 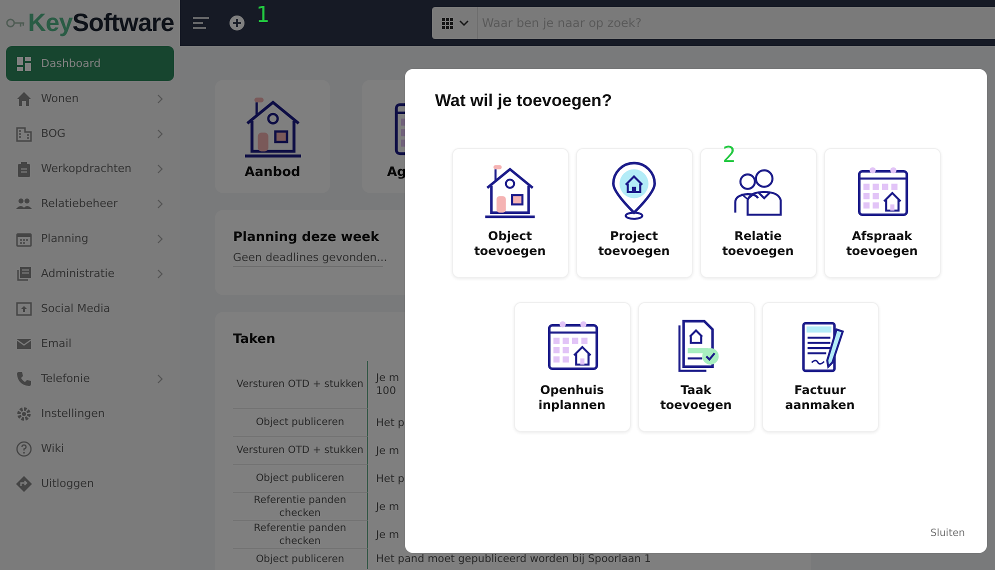 What do you see at coordinates (90, 448) in the screenshot?
I see `sidebar-item: Wiki` at bounding box center [90, 448].